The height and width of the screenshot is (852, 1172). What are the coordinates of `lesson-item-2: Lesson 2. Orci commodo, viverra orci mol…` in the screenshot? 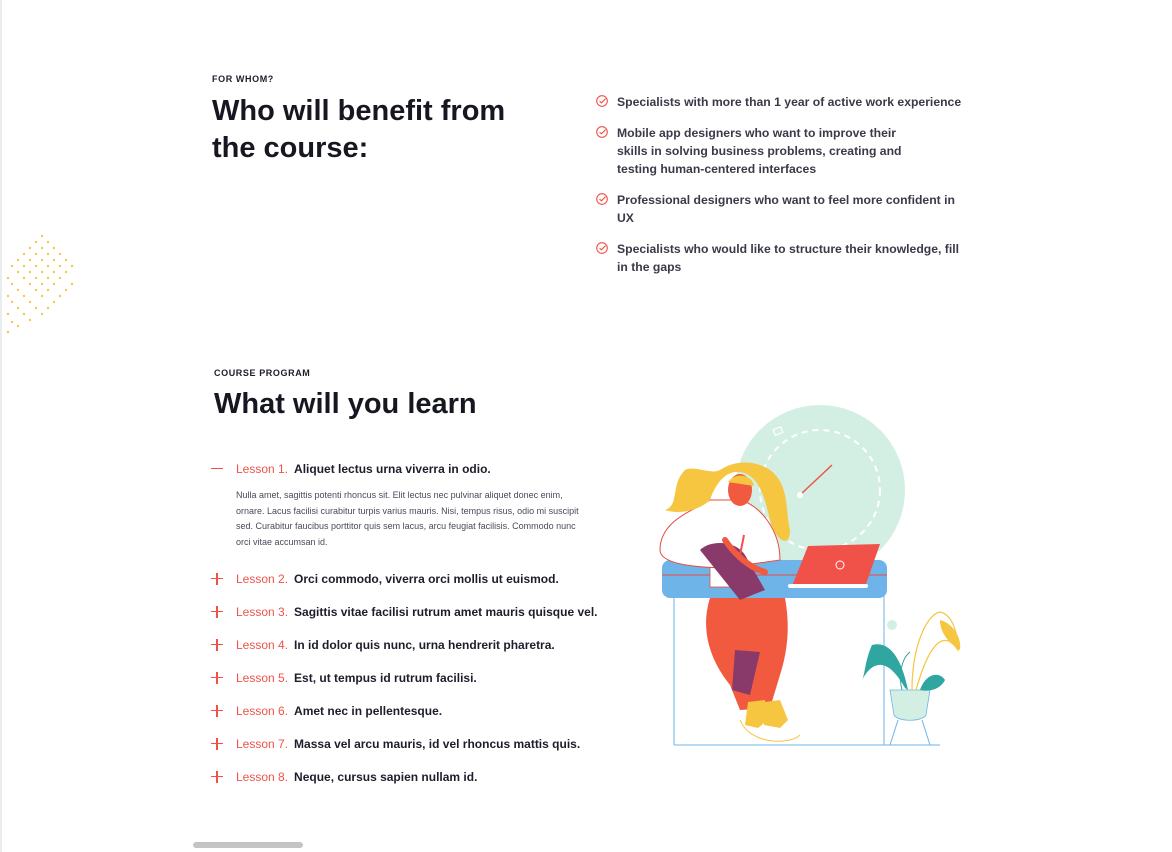 It's located at (398, 578).